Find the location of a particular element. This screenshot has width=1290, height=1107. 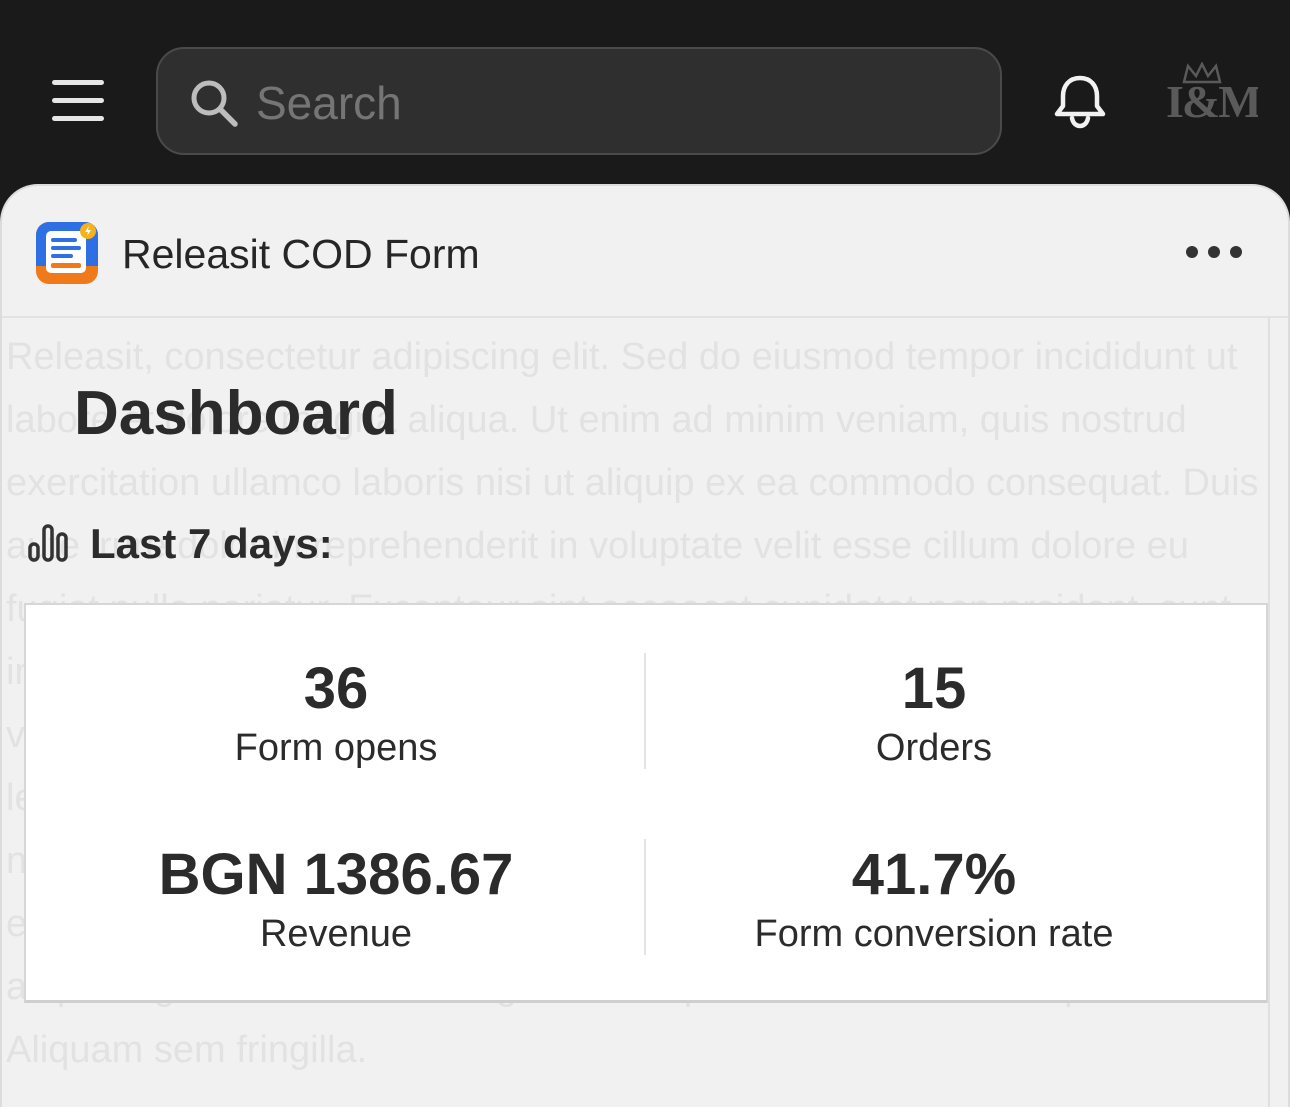

bar-chart-icon is located at coordinates (48, 543).